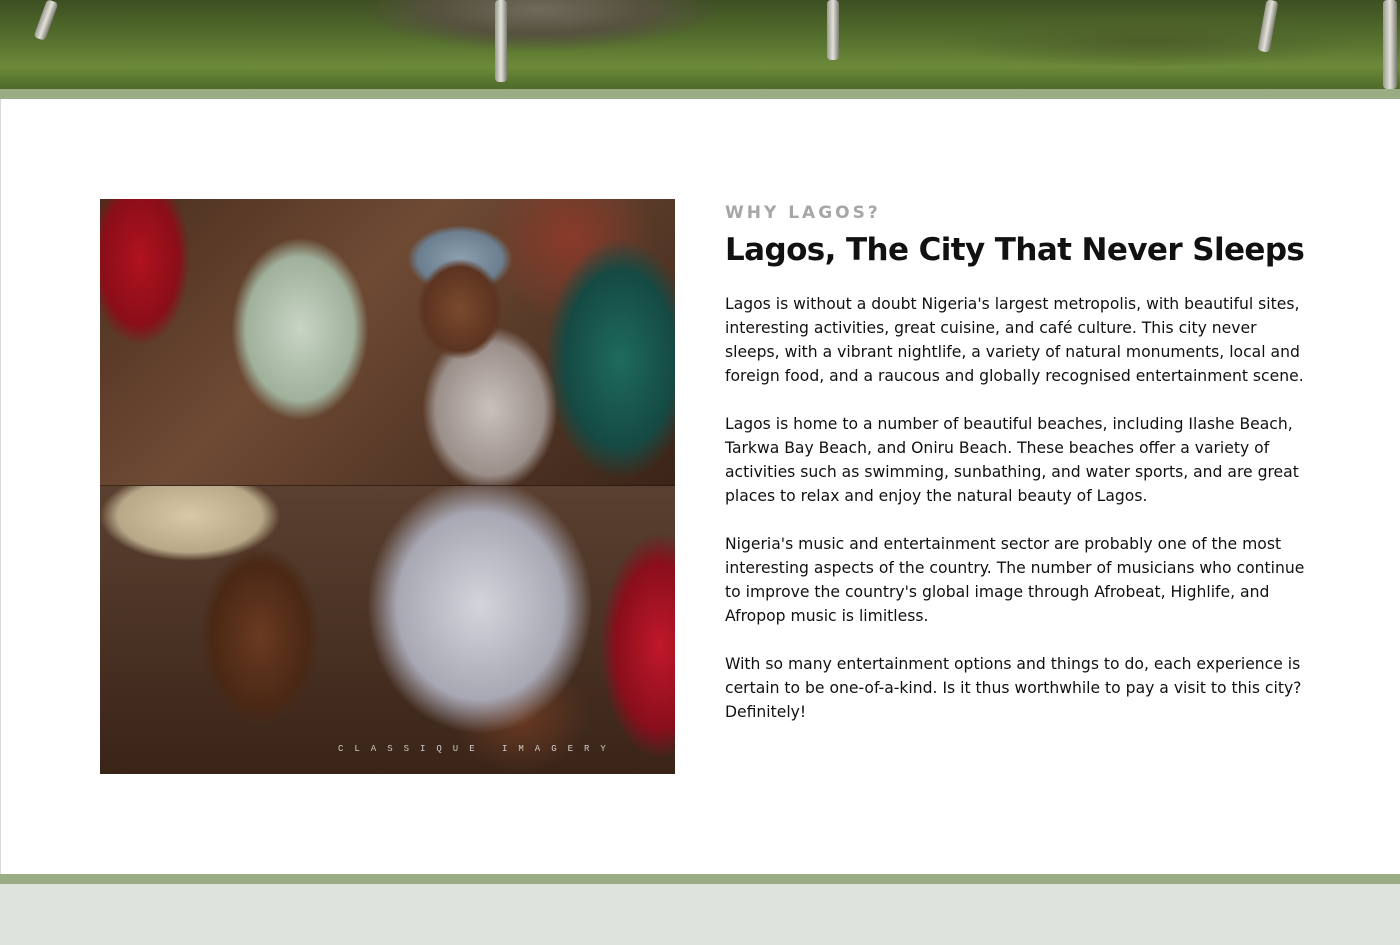  I want to click on footer-section, so click(700, 914).